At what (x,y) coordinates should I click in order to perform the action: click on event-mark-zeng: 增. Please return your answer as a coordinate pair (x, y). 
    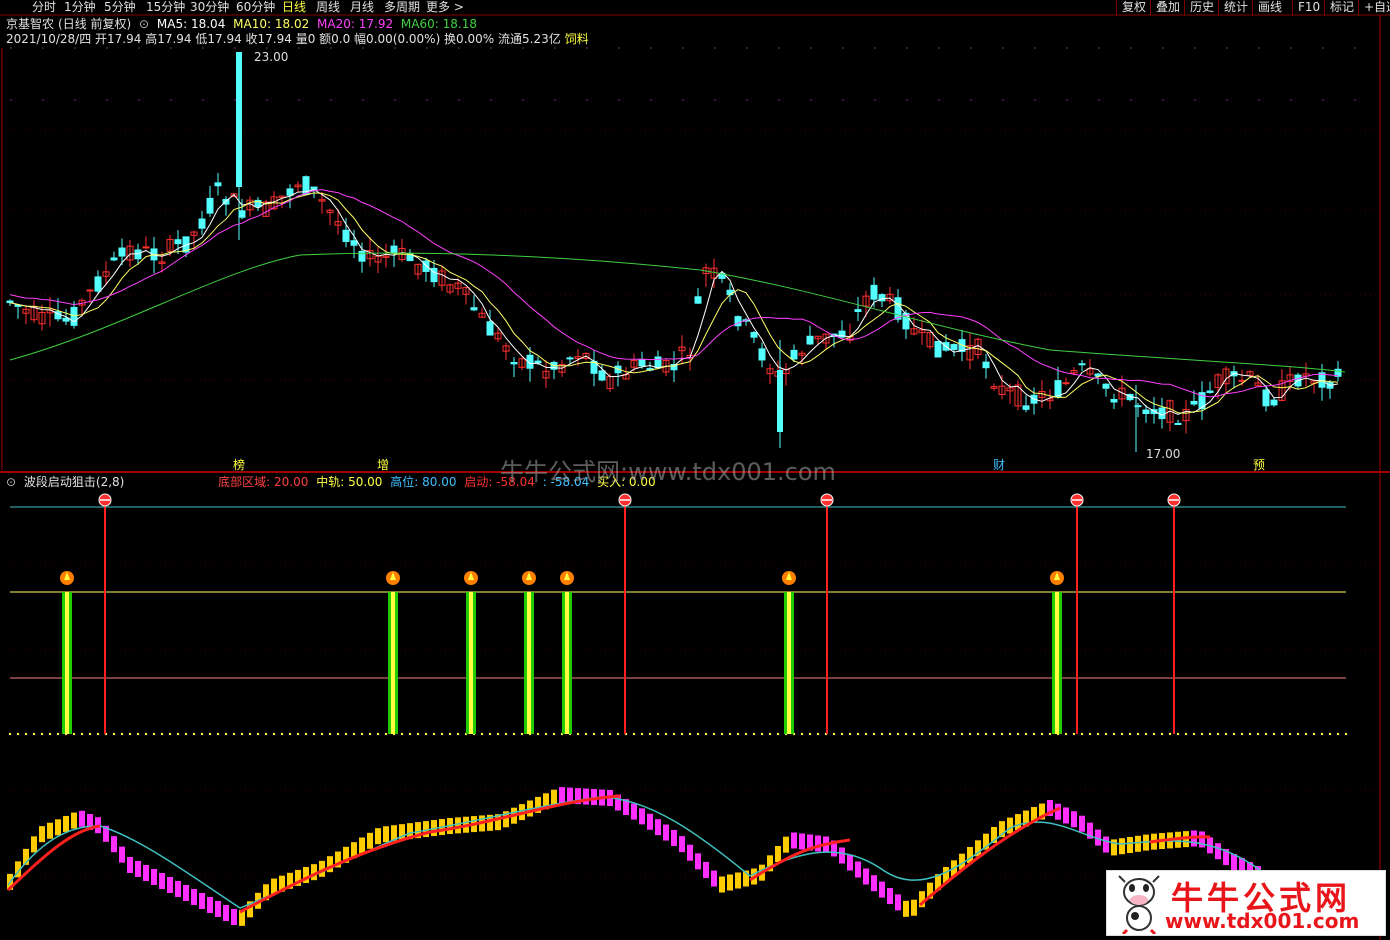
    Looking at the image, I should click on (383, 465).